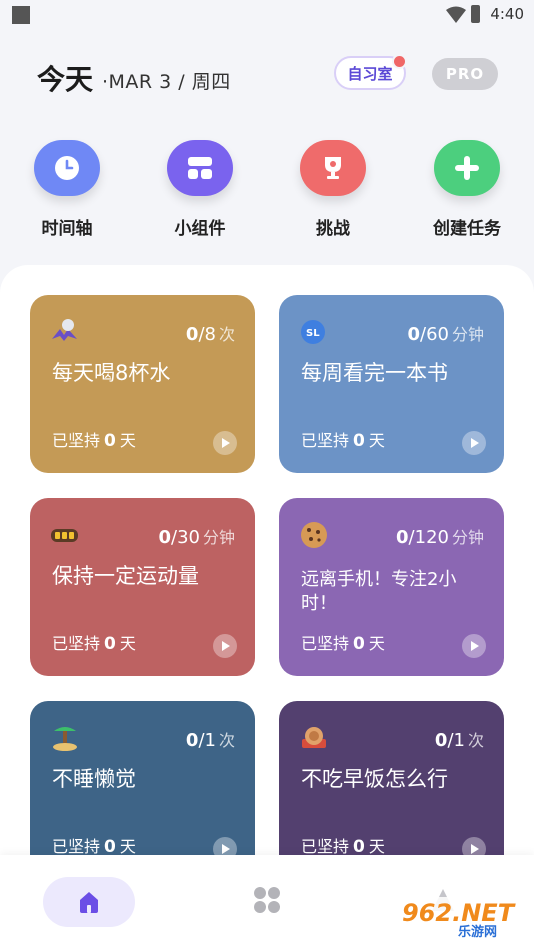 This screenshot has height=949, width=534. I want to click on task-card: 0/1 次 不吃早饭怎么行 已坚持 0 天, so click(391, 788).